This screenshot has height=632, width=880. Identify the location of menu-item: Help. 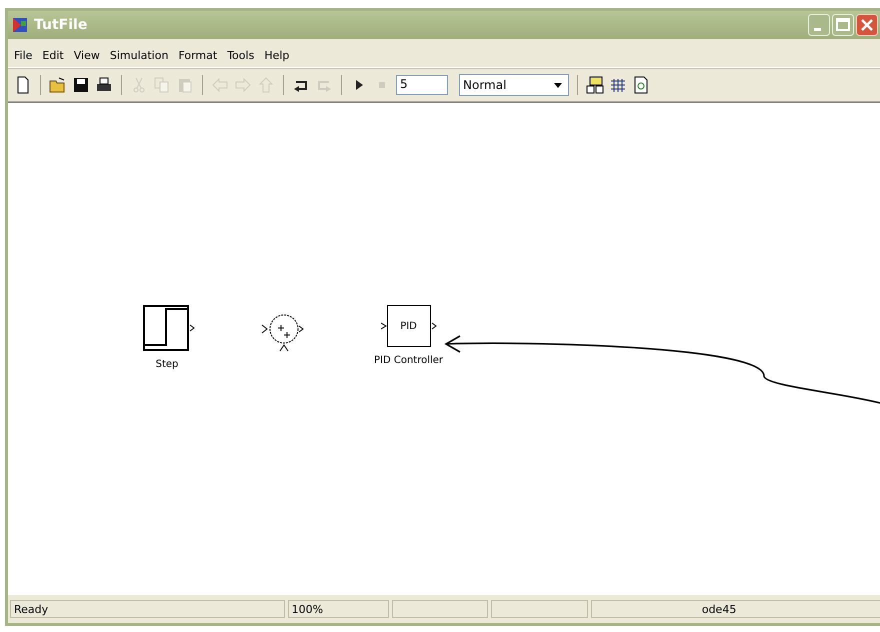
(277, 55).